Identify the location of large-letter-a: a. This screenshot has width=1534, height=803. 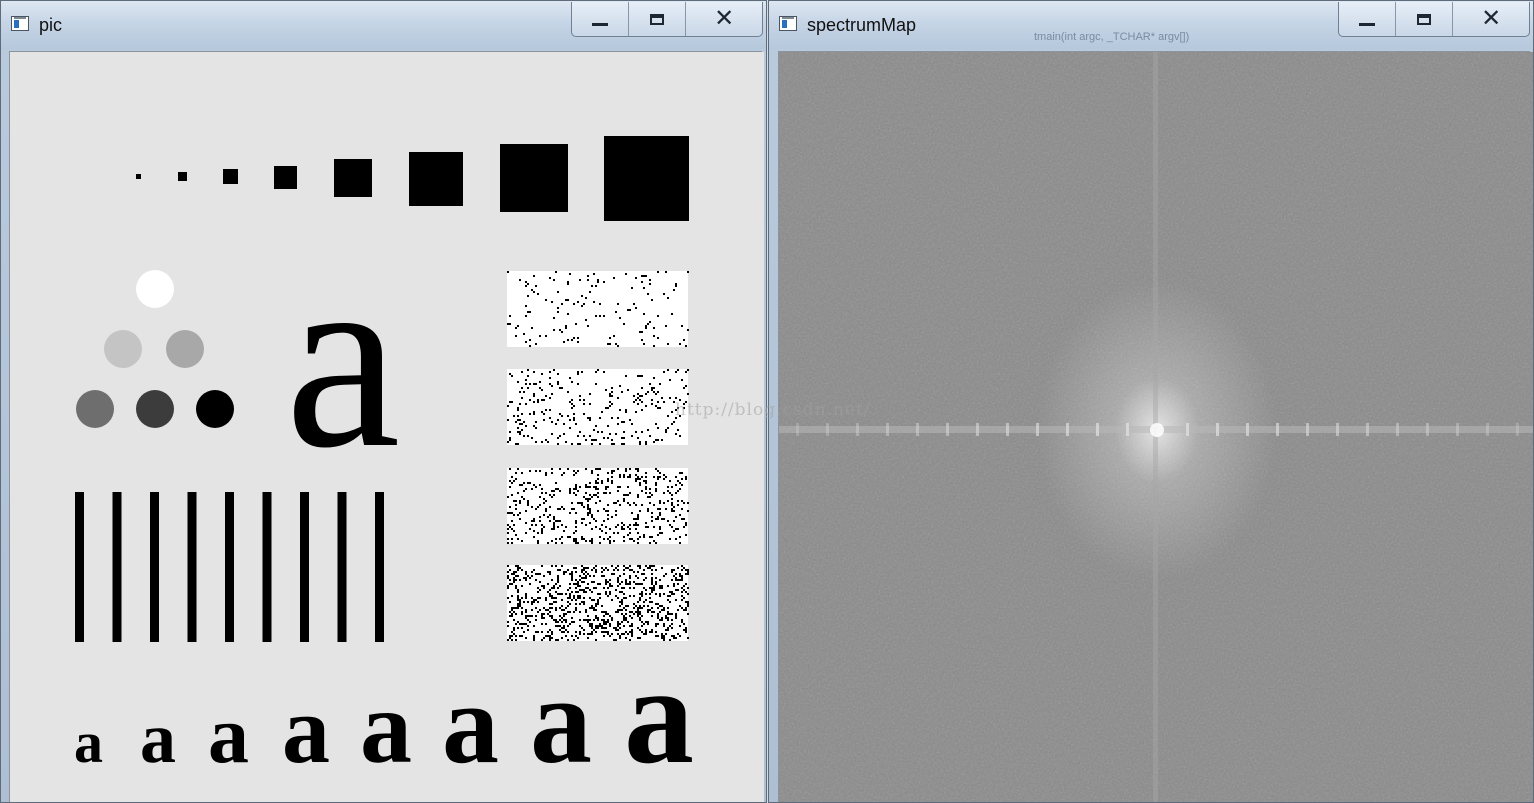
(342, 358).